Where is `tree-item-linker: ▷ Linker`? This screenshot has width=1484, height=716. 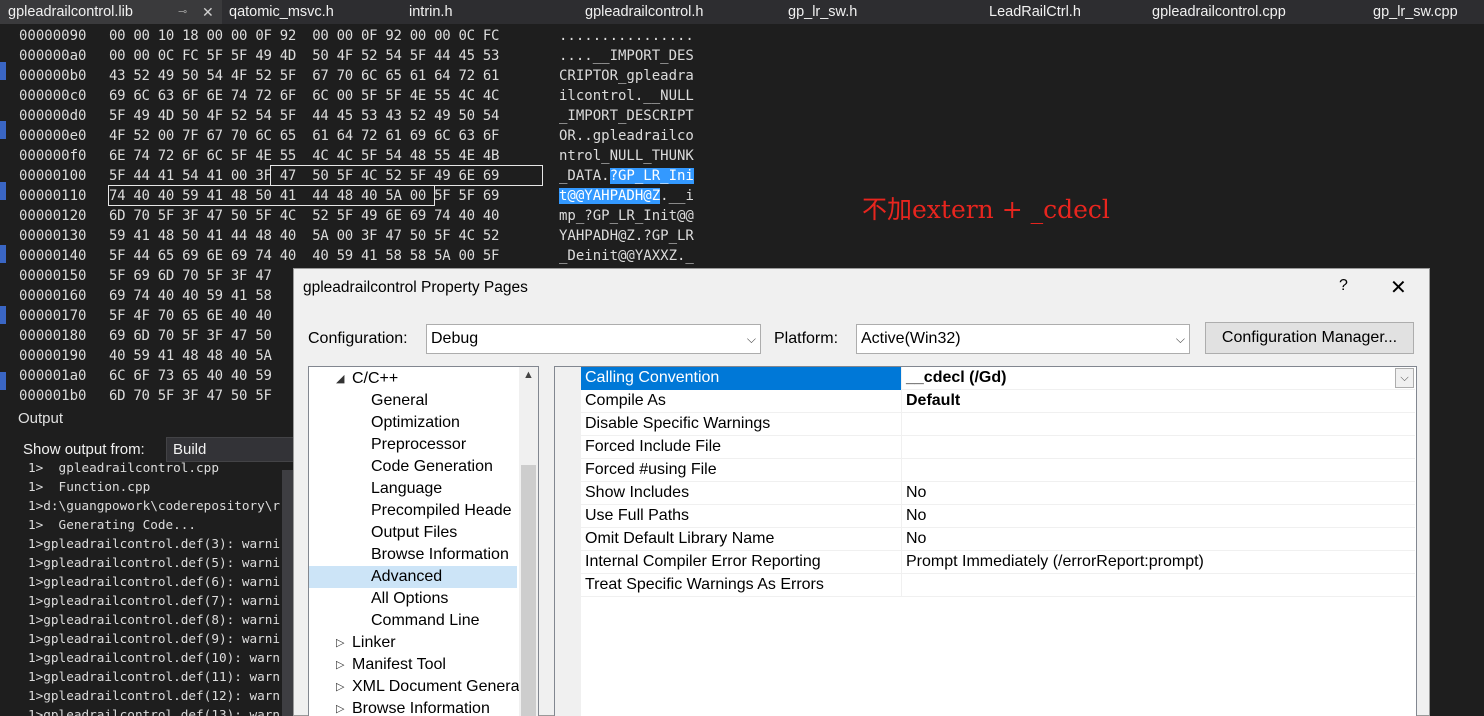 tree-item-linker: ▷ Linker is located at coordinates (413, 643).